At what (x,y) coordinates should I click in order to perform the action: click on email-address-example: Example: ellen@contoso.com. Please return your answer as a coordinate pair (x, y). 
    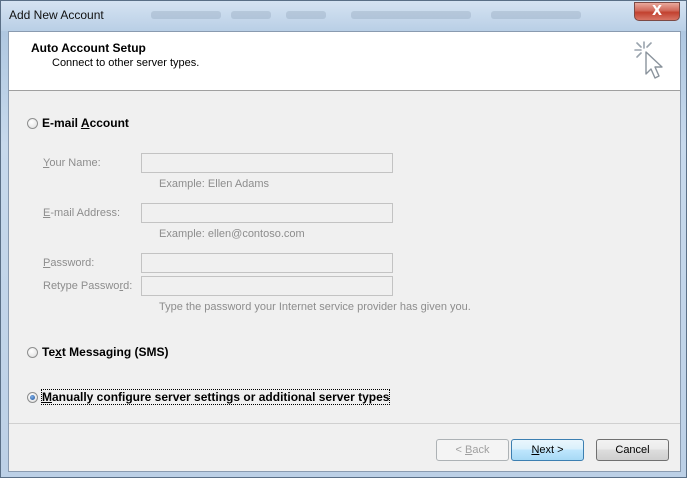
    Looking at the image, I should click on (232, 234).